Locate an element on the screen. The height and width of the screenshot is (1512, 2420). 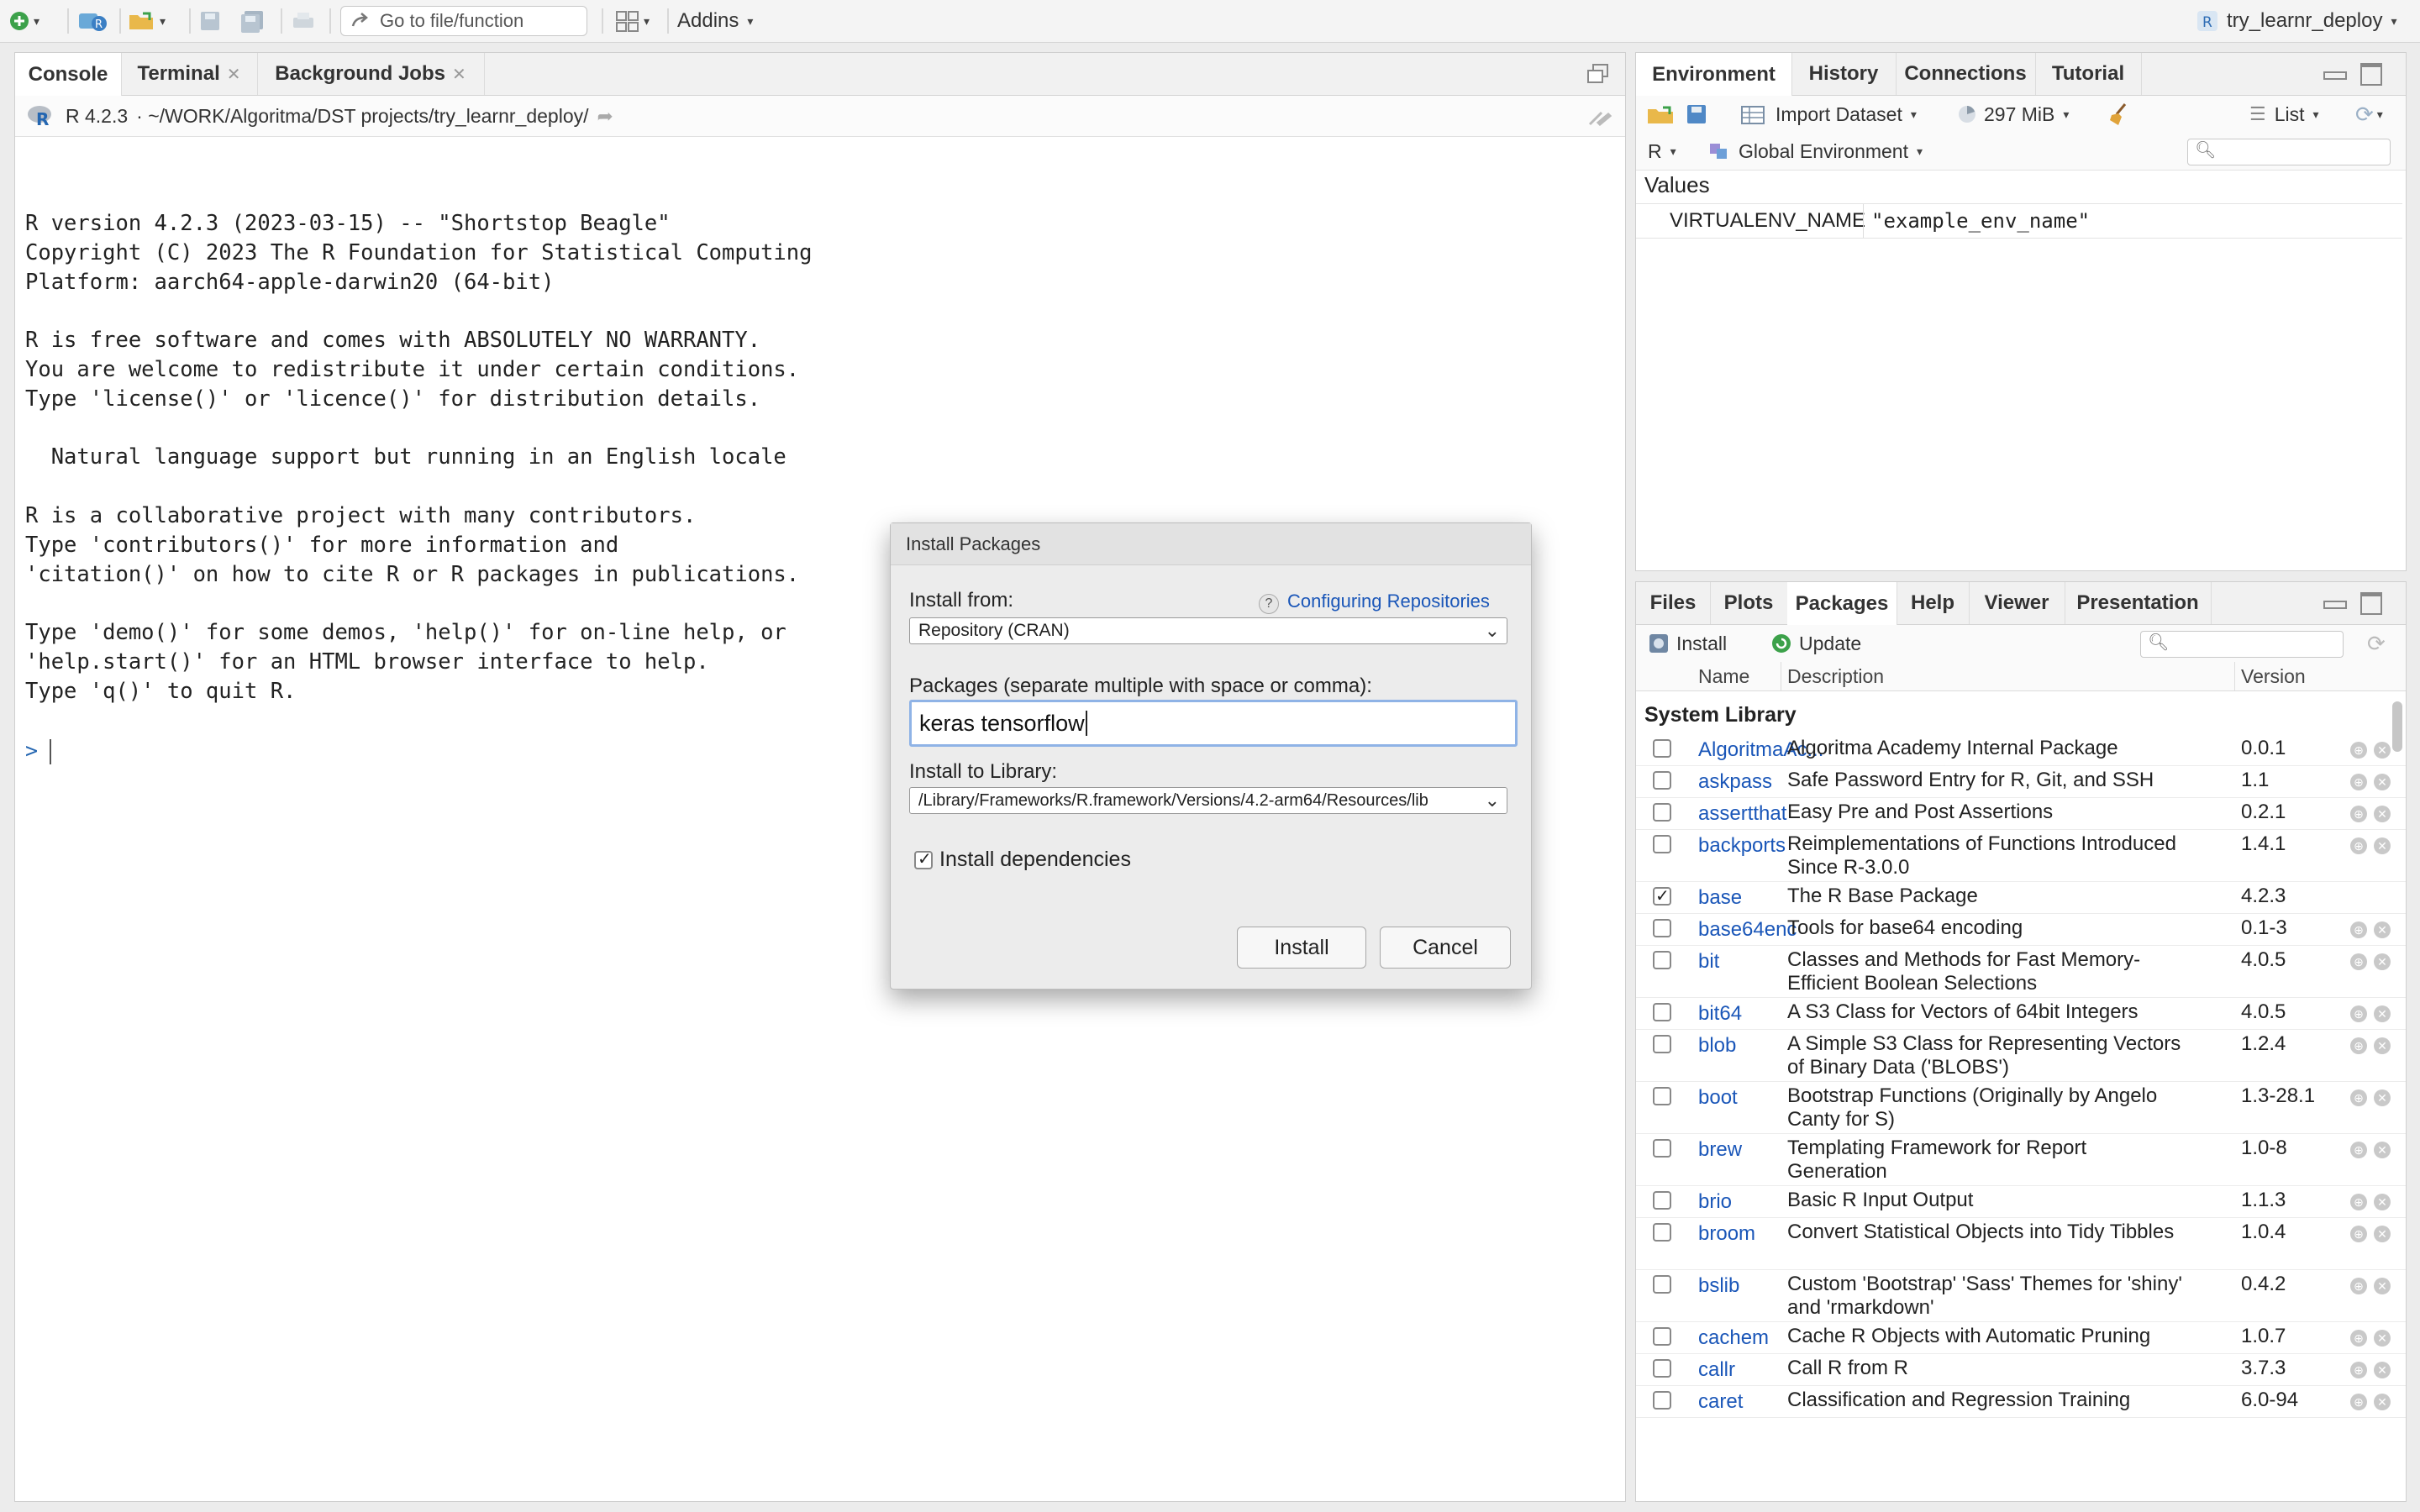
package-name-link: boot is located at coordinates (1718, 1098).